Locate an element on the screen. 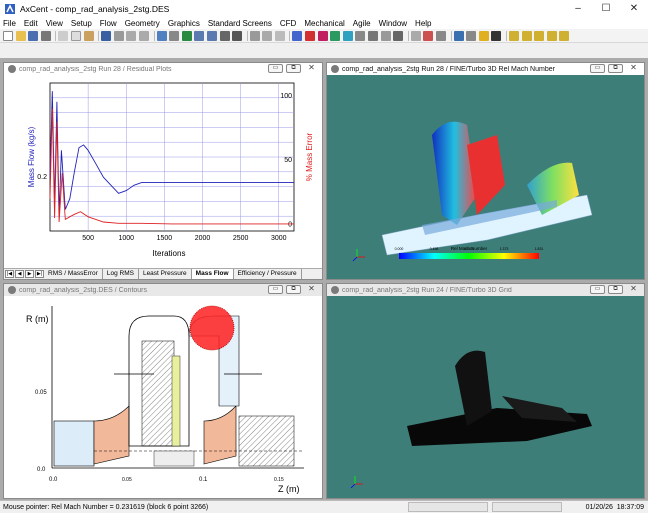  select-icon is located at coordinates (161, 35).